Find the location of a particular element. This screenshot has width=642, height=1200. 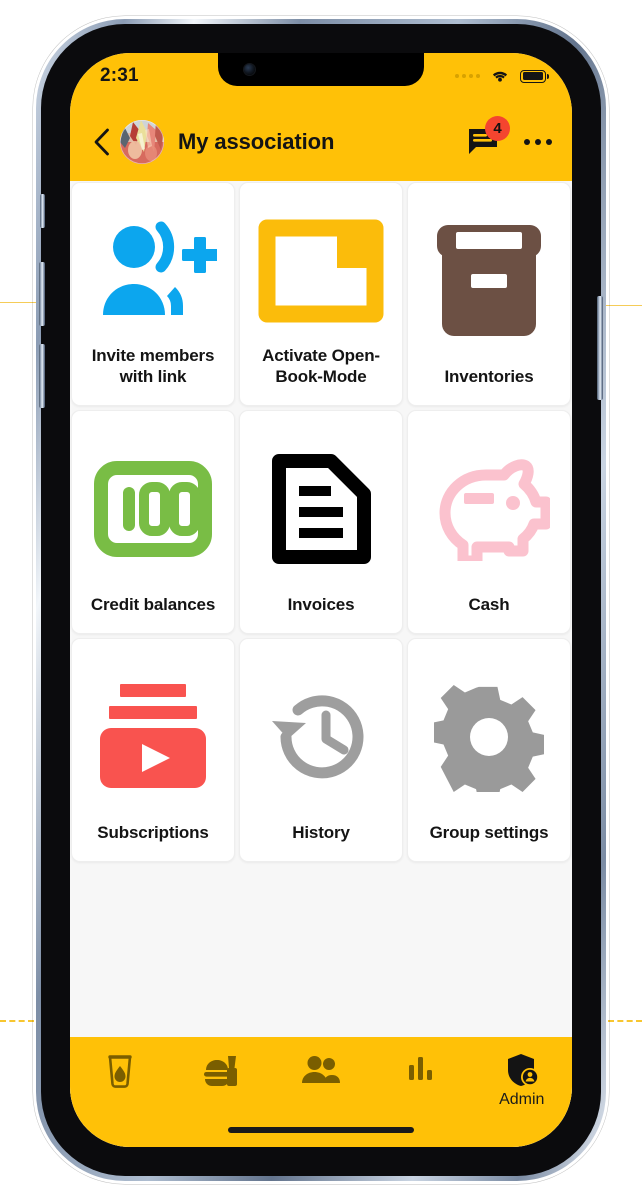

bar-chart-icon is located at coordinates (421, 1068).